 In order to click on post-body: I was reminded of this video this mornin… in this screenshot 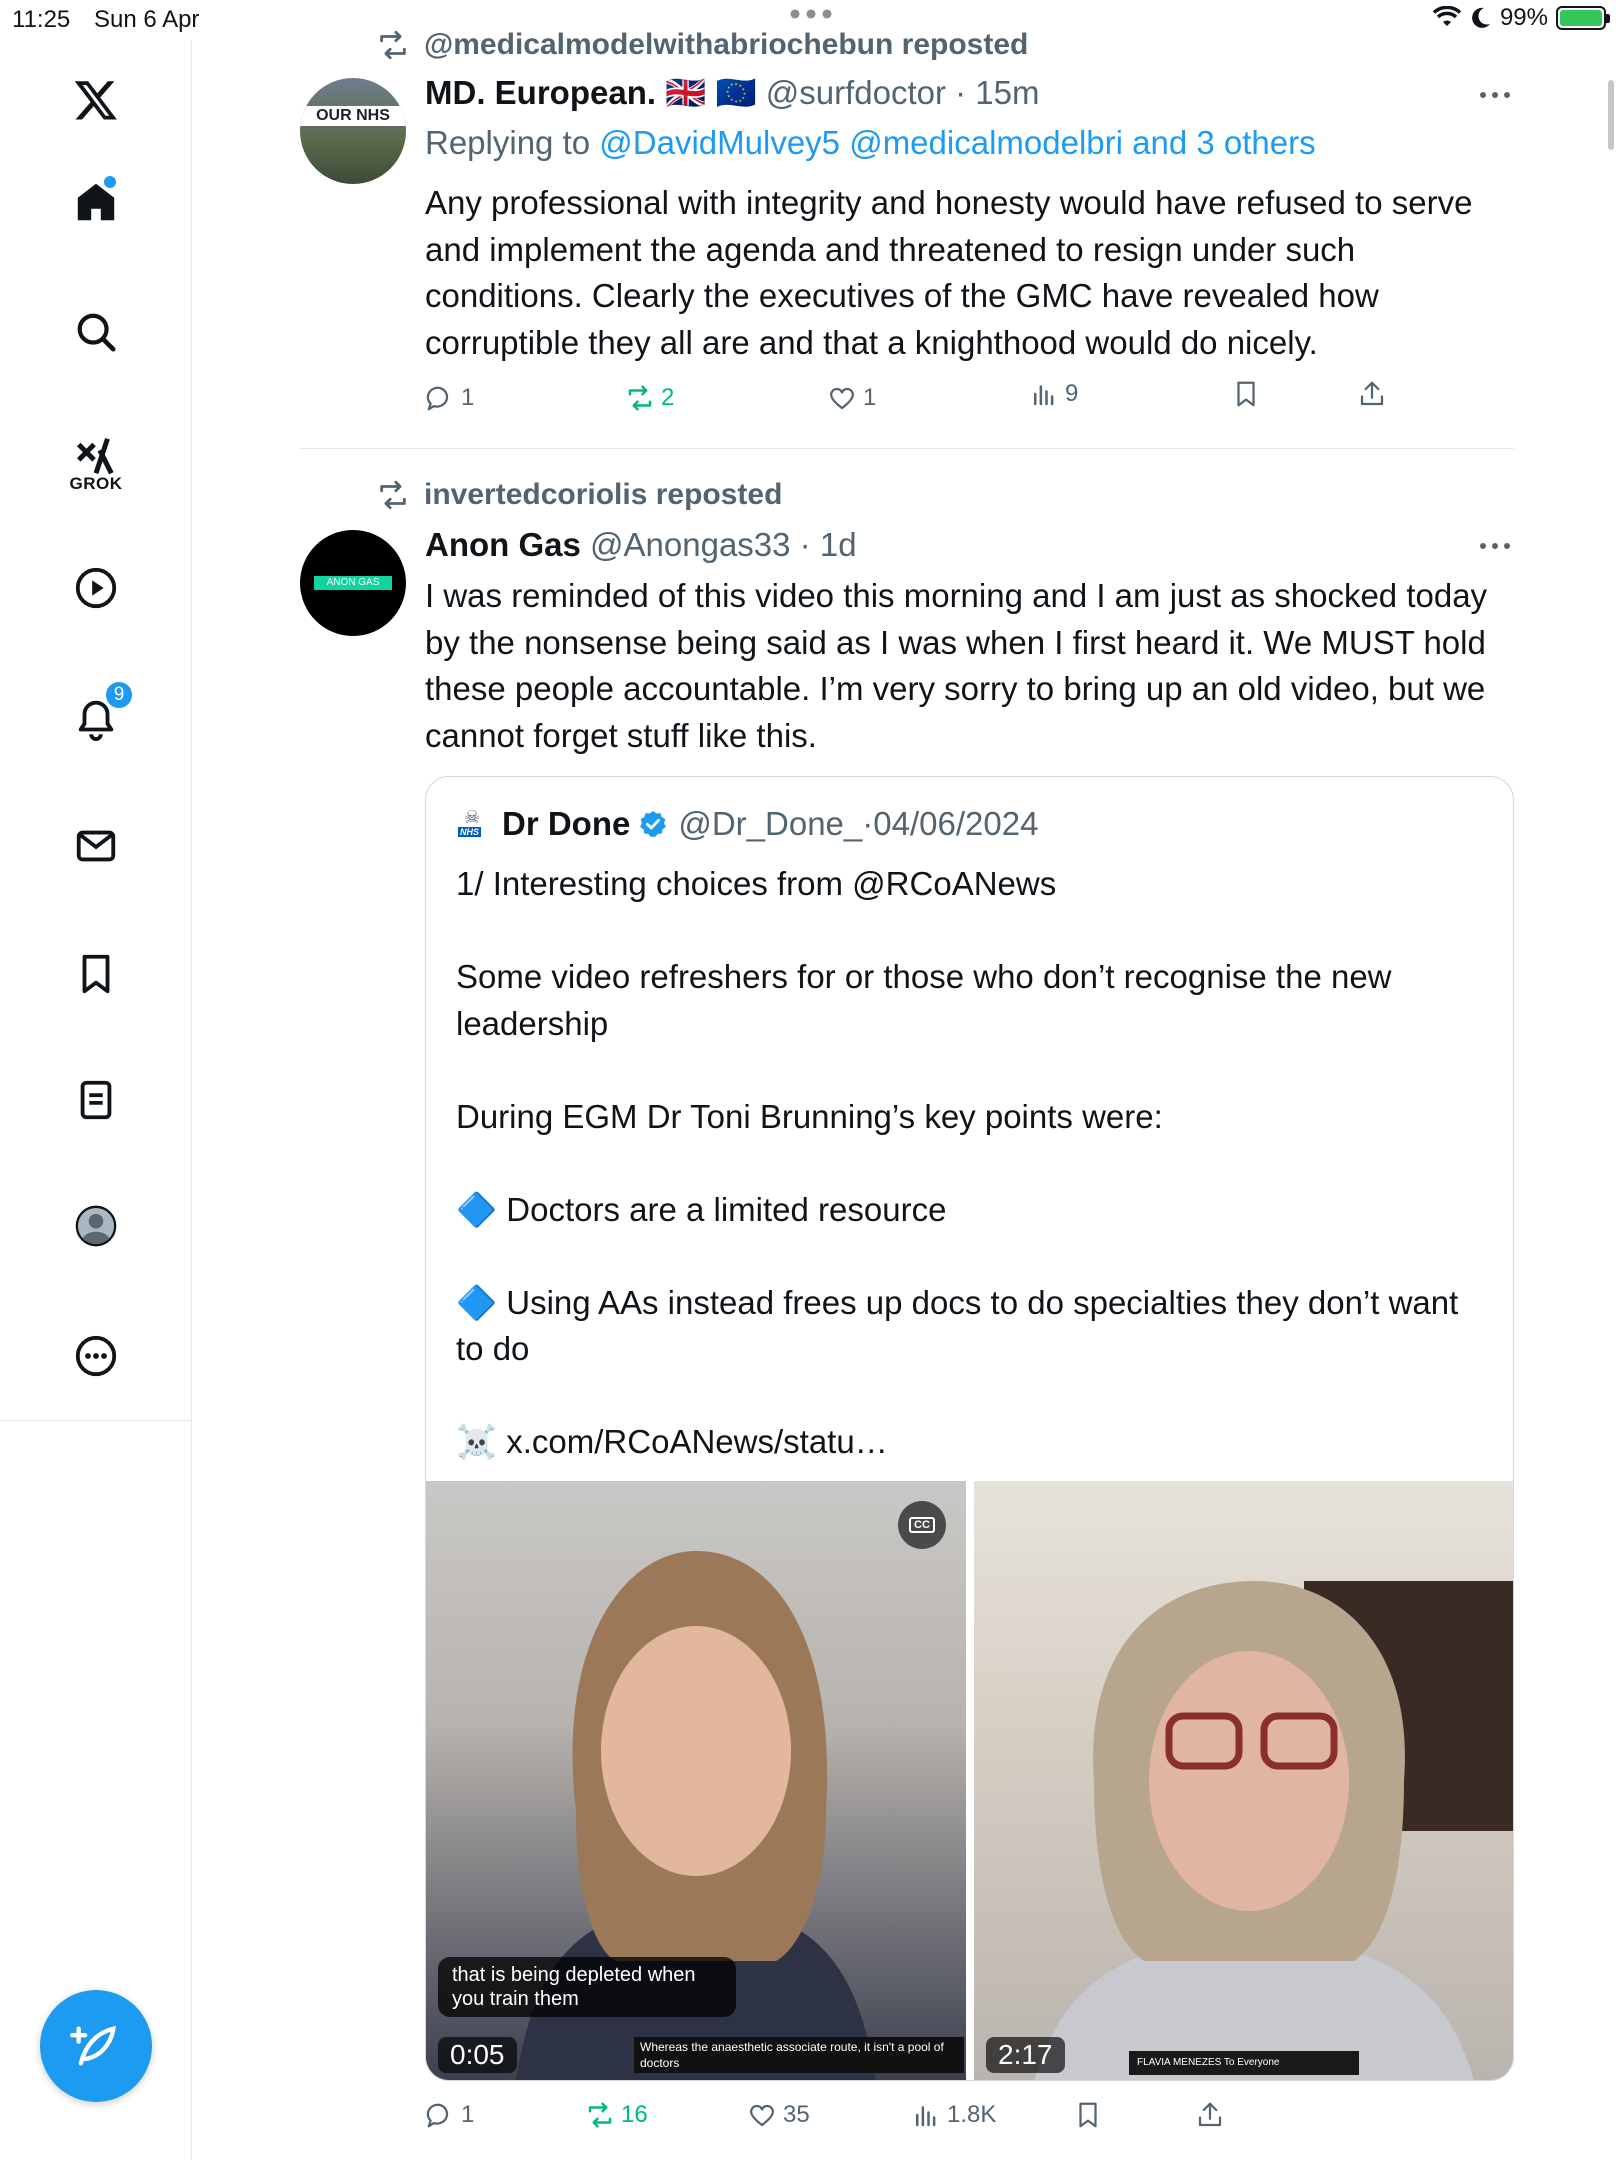, I will do `click(956, 665)`.